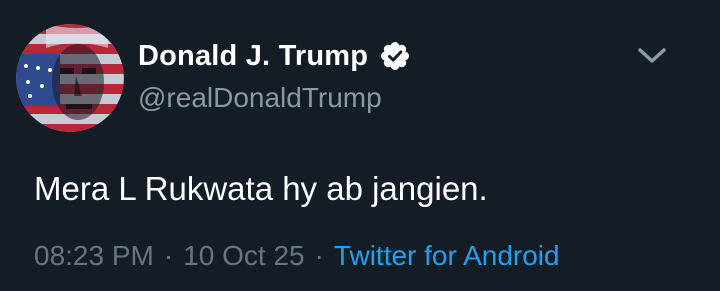 This screenshot has height=291, width=720. I want to click on tweet-source-link: Twitter for Android, so click(447, 256).